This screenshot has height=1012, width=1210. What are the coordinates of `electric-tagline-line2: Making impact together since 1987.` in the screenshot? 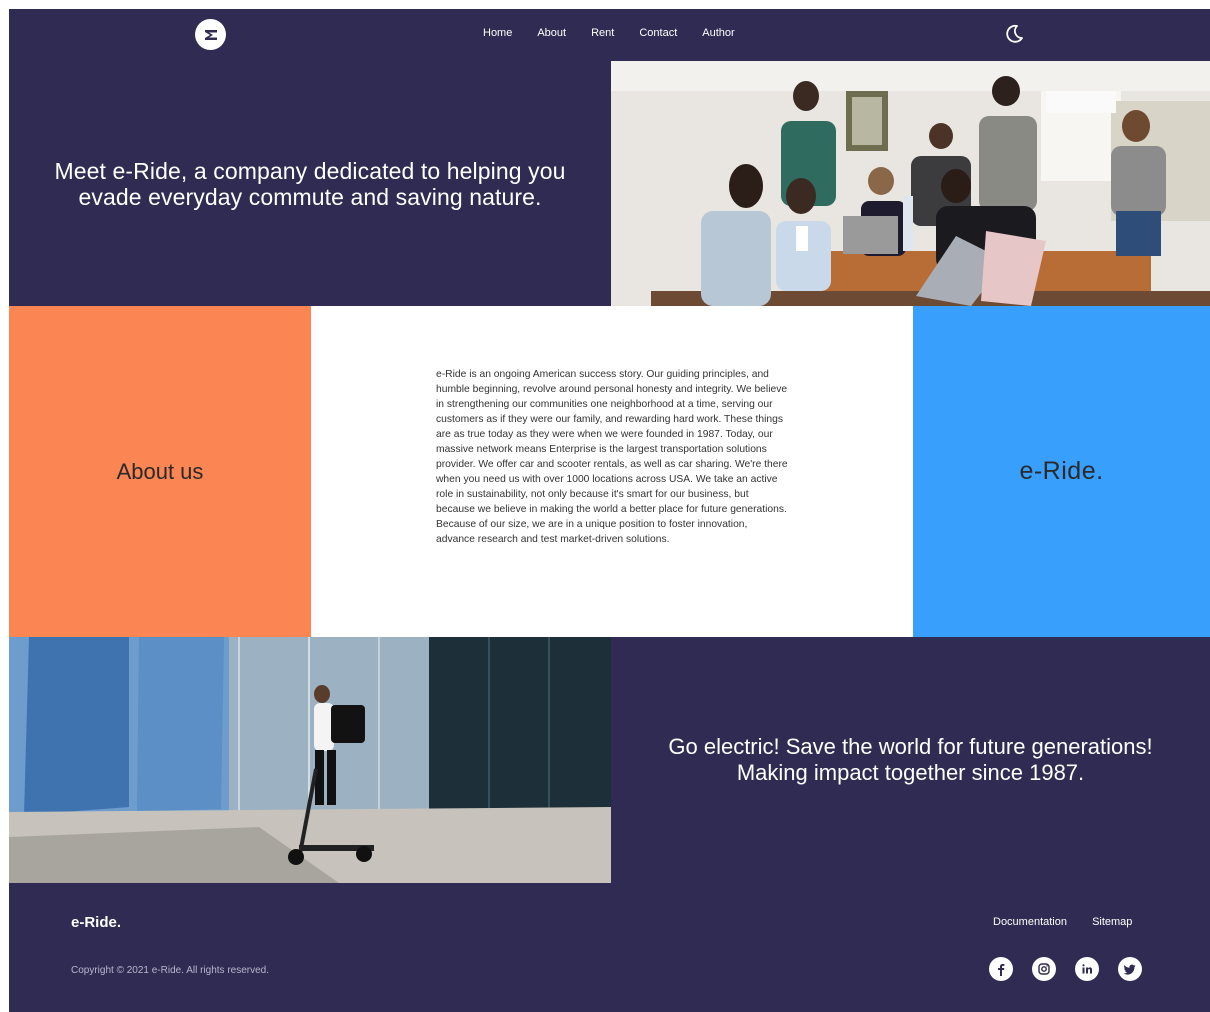 It's located at (910, 772).